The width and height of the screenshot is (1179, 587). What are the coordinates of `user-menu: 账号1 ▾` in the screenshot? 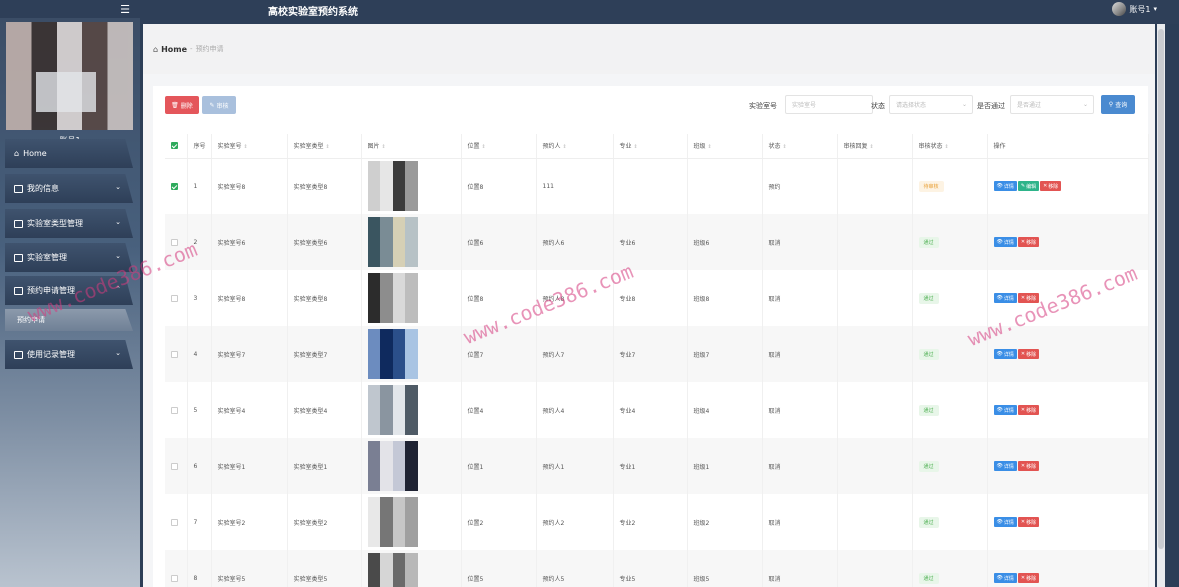 It's located at (1134, 9).